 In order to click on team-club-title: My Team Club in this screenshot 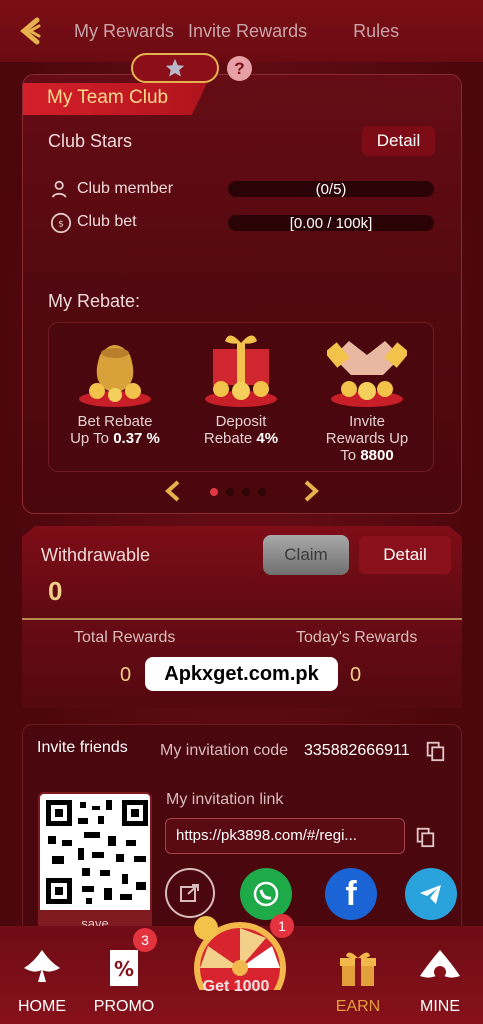, I will do `click(115, 99)`.